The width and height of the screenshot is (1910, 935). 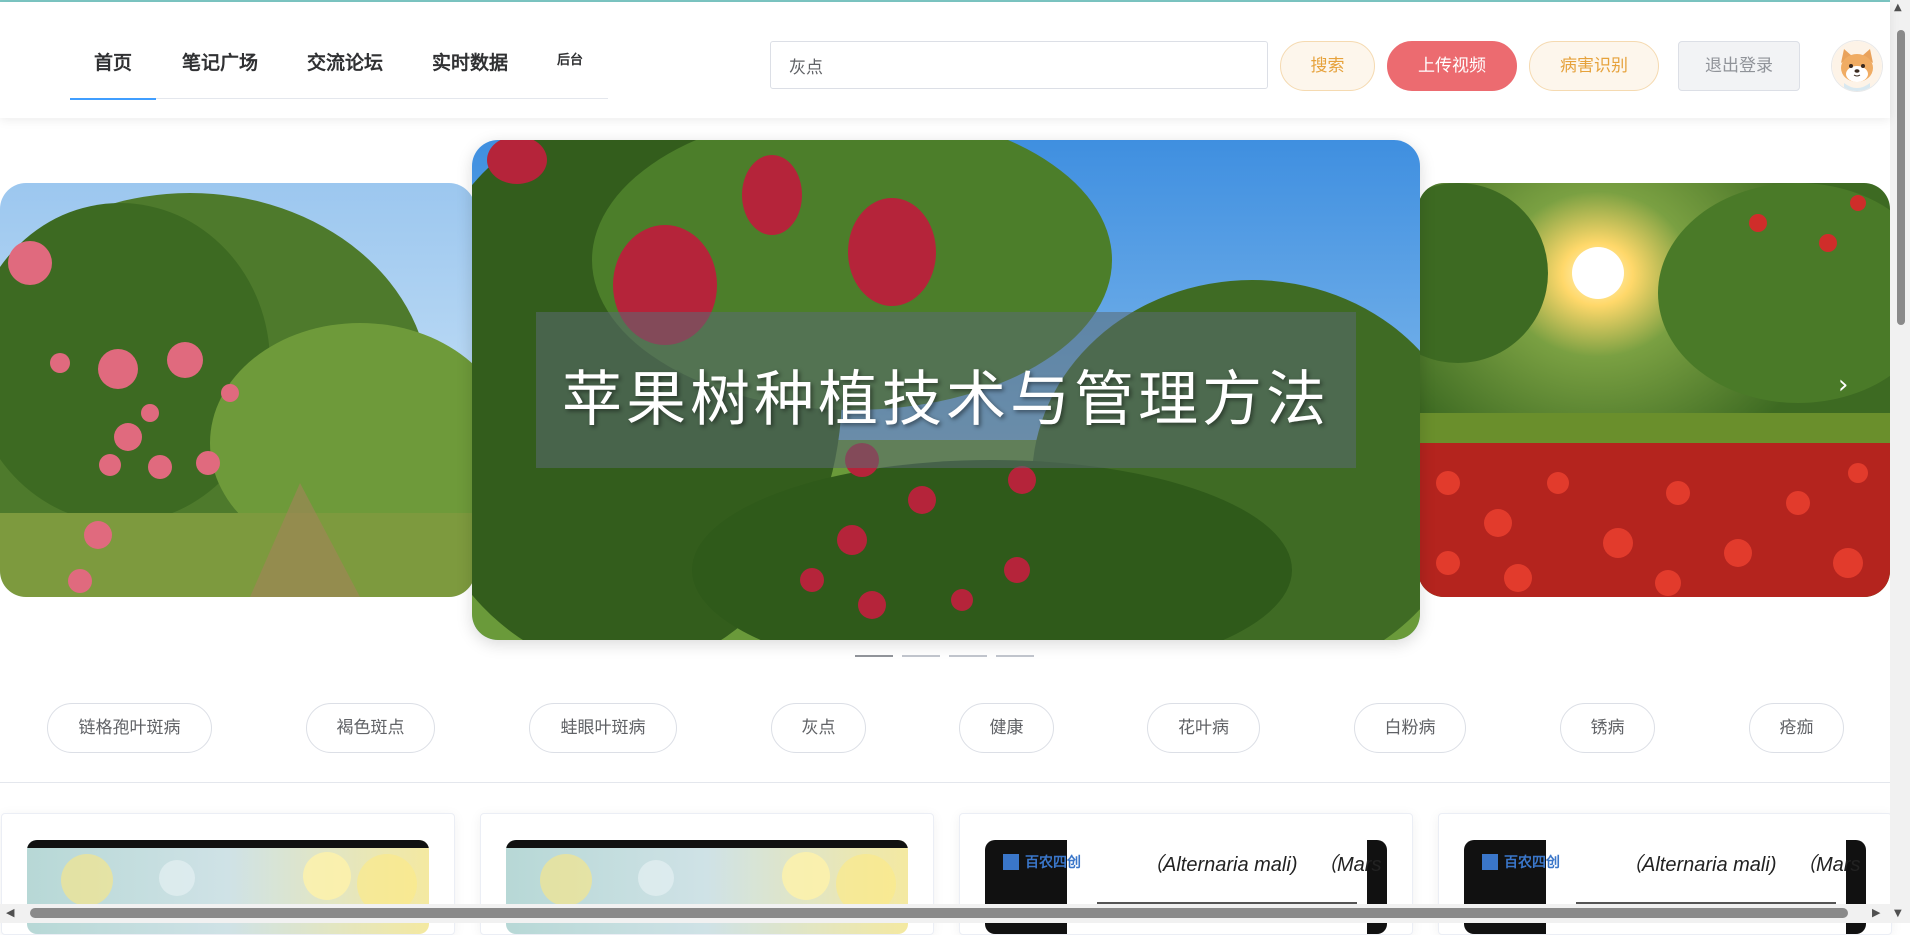 I want to click on triangle-right-icon: ▶, so click(x=1876, y=912).